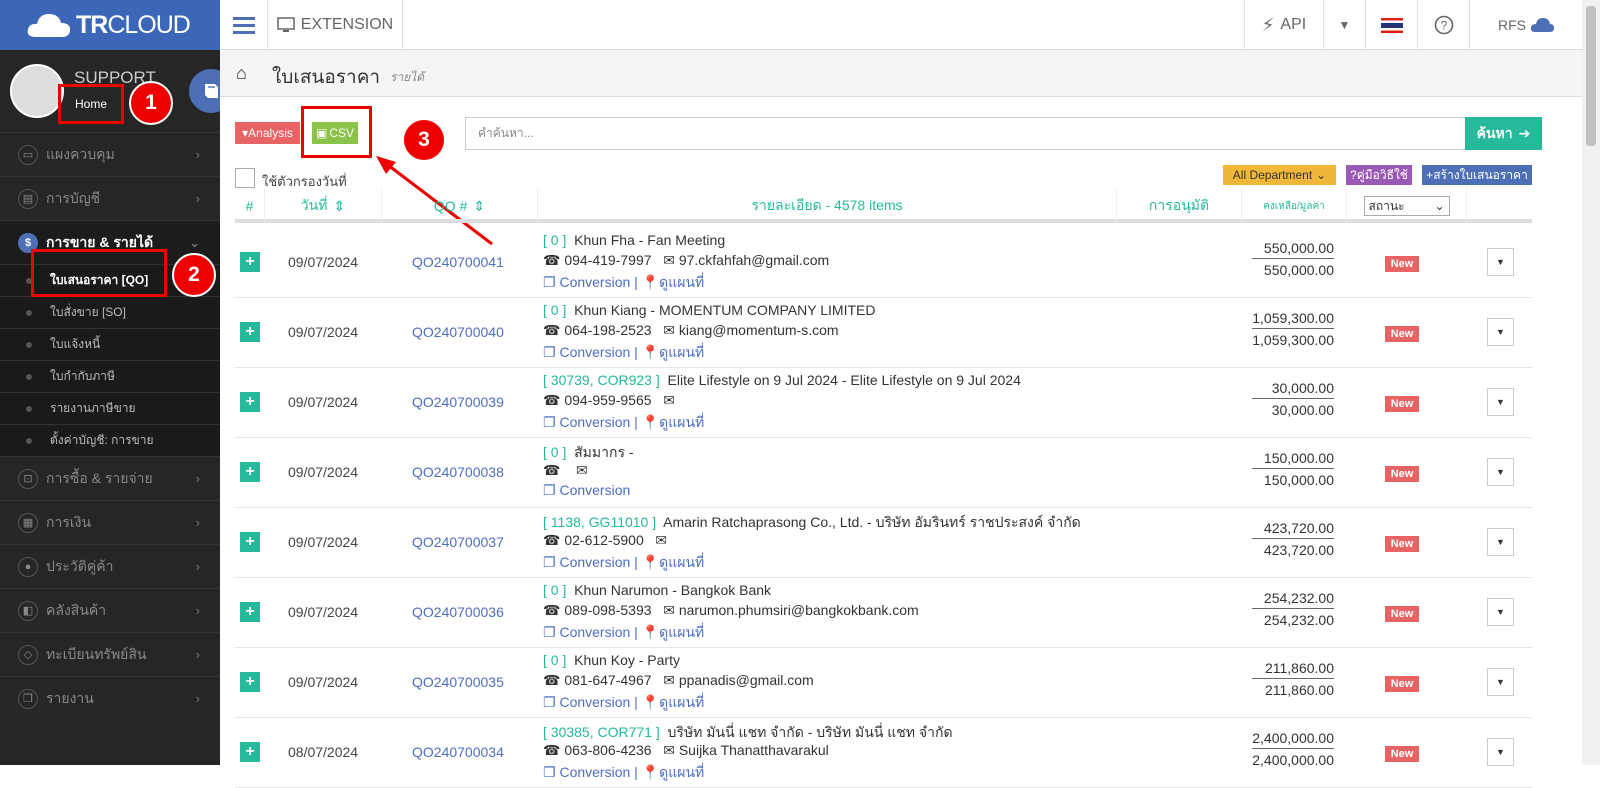  Describe the element at coordinates (650, 282) in the screenshot. I see `map-pin-icon: 📍` at that location.